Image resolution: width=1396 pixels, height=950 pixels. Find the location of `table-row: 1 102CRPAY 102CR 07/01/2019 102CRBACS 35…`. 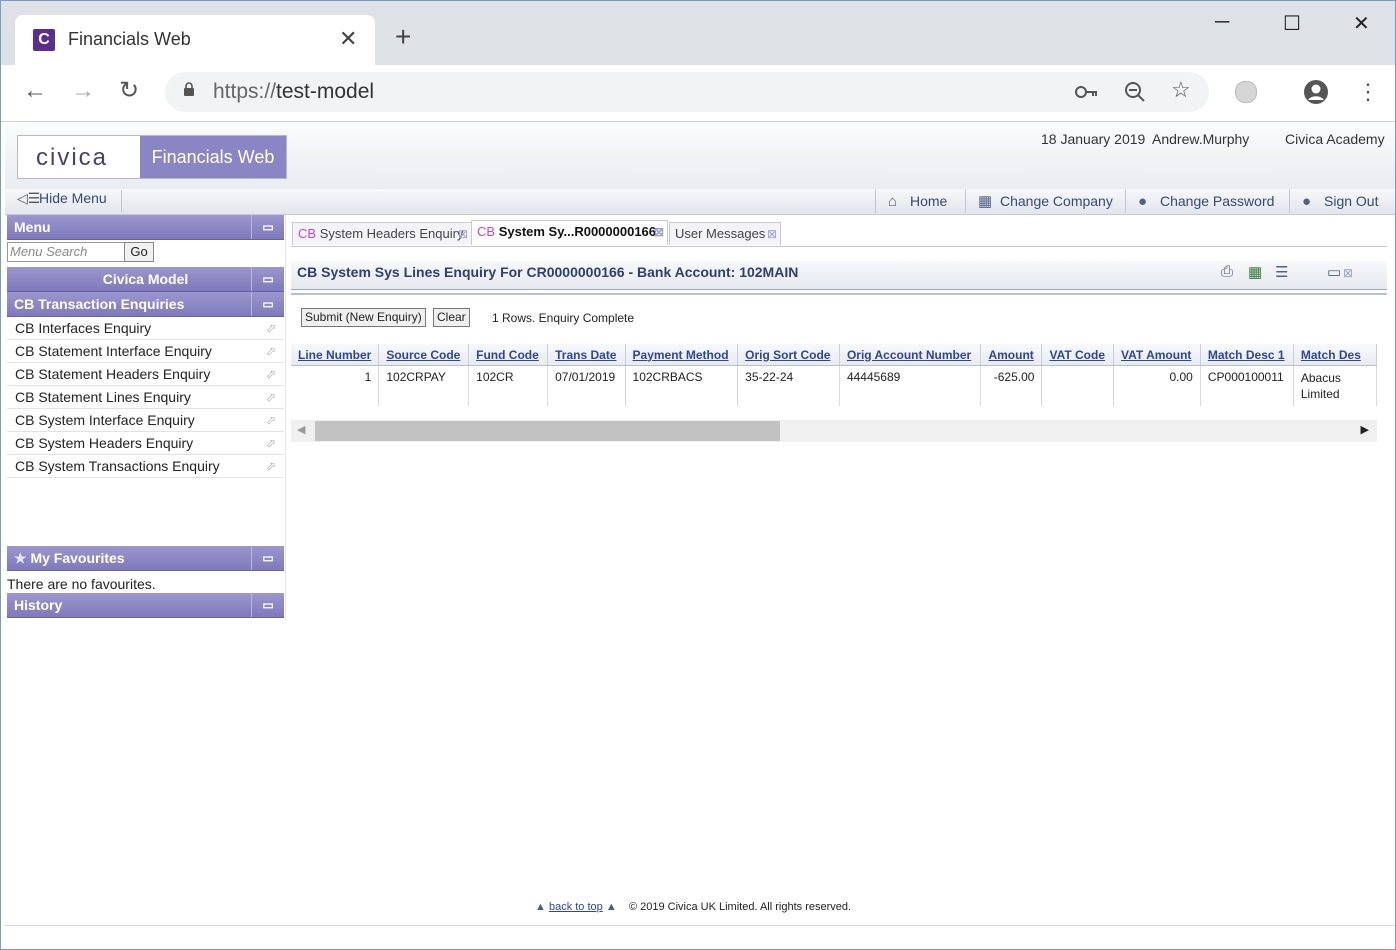

table-row: 1 102CRPAY 102CR 07/01/2019 102CRBACS 35… is located at coordinates (834, 385).